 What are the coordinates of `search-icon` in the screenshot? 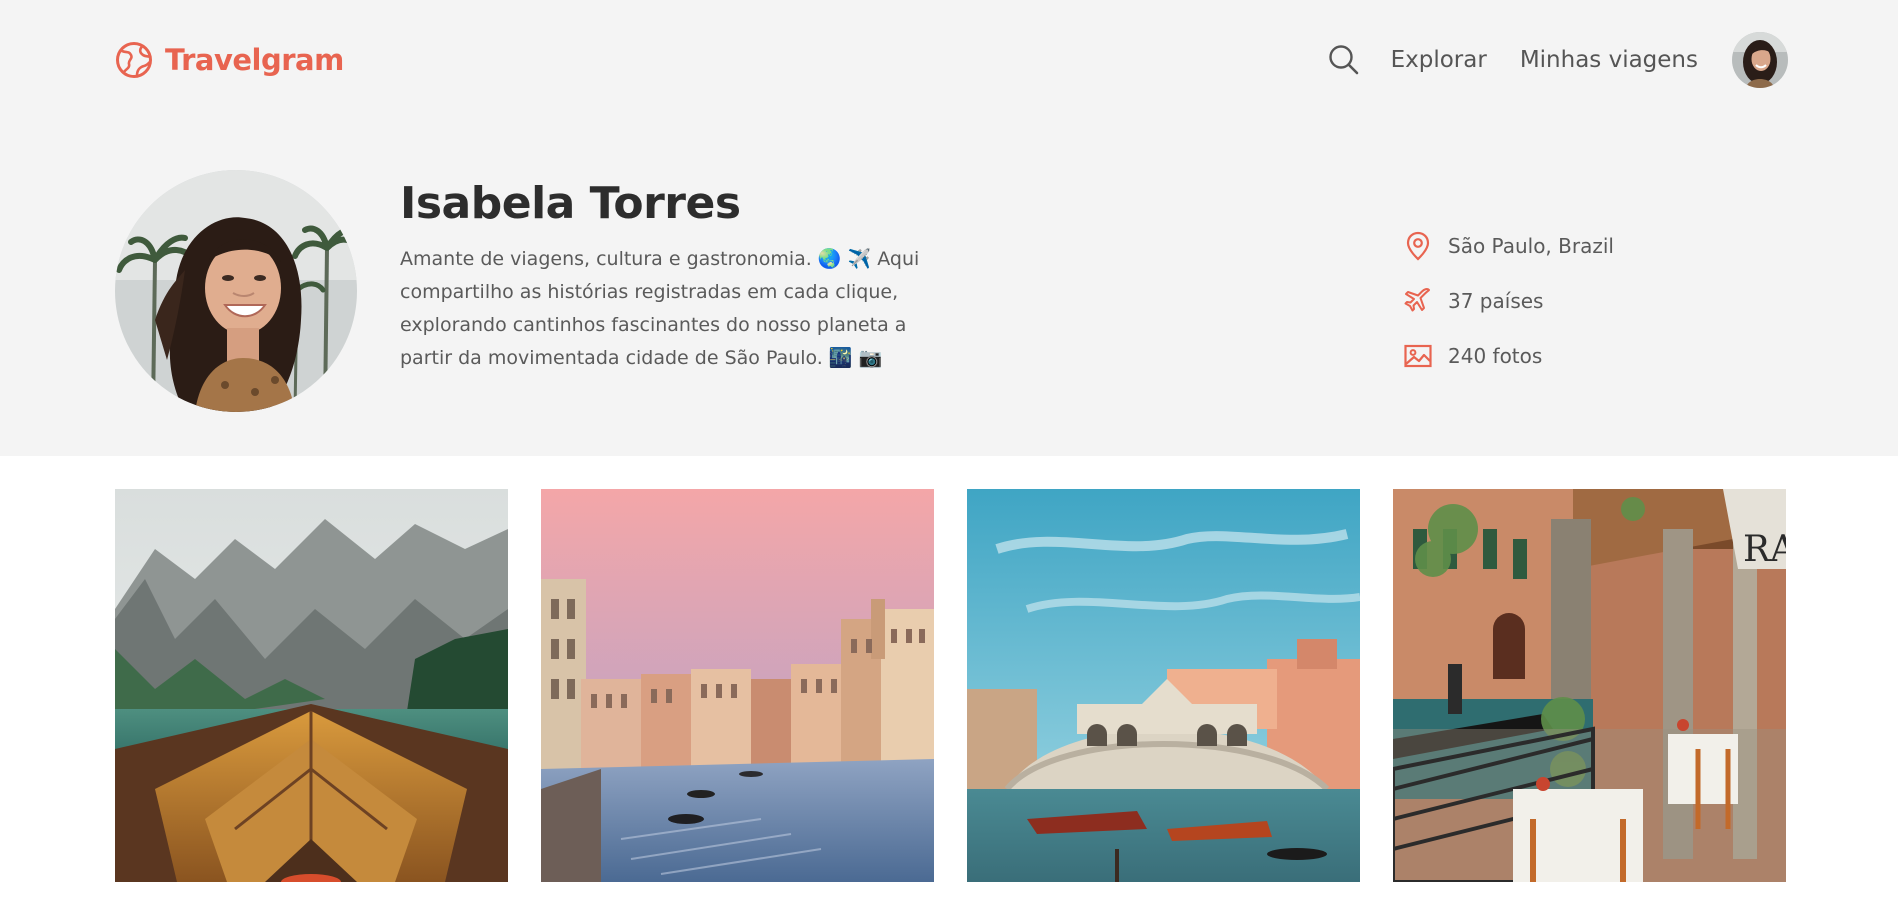 It's located at (1344, 60).